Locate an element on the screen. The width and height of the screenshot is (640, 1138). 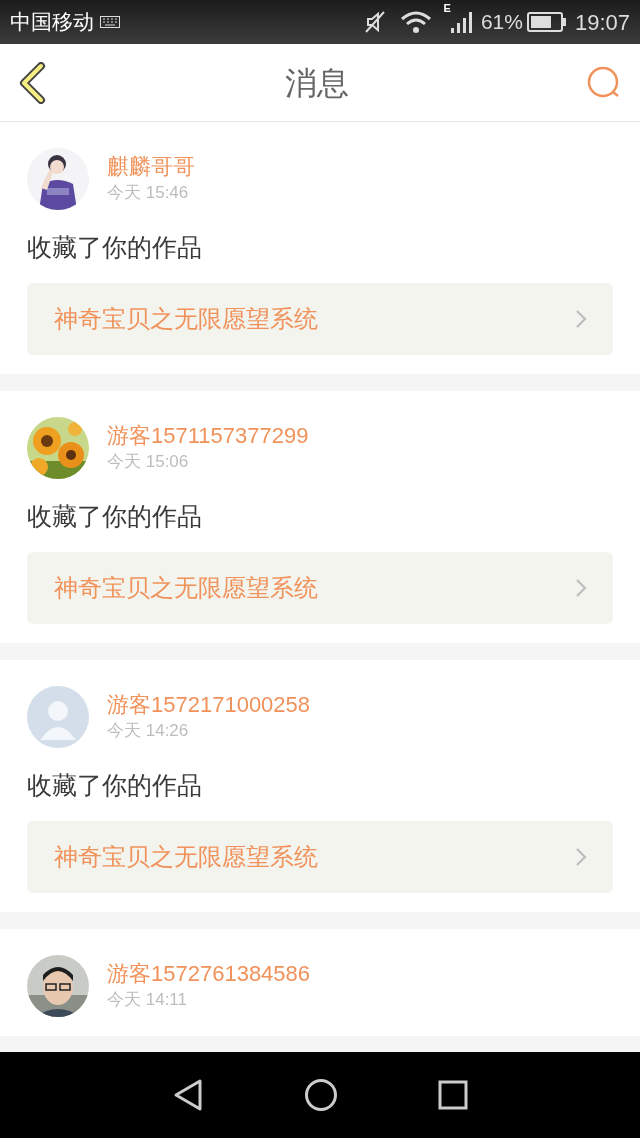
keyboard-icon is located at coordinates (110, 22).